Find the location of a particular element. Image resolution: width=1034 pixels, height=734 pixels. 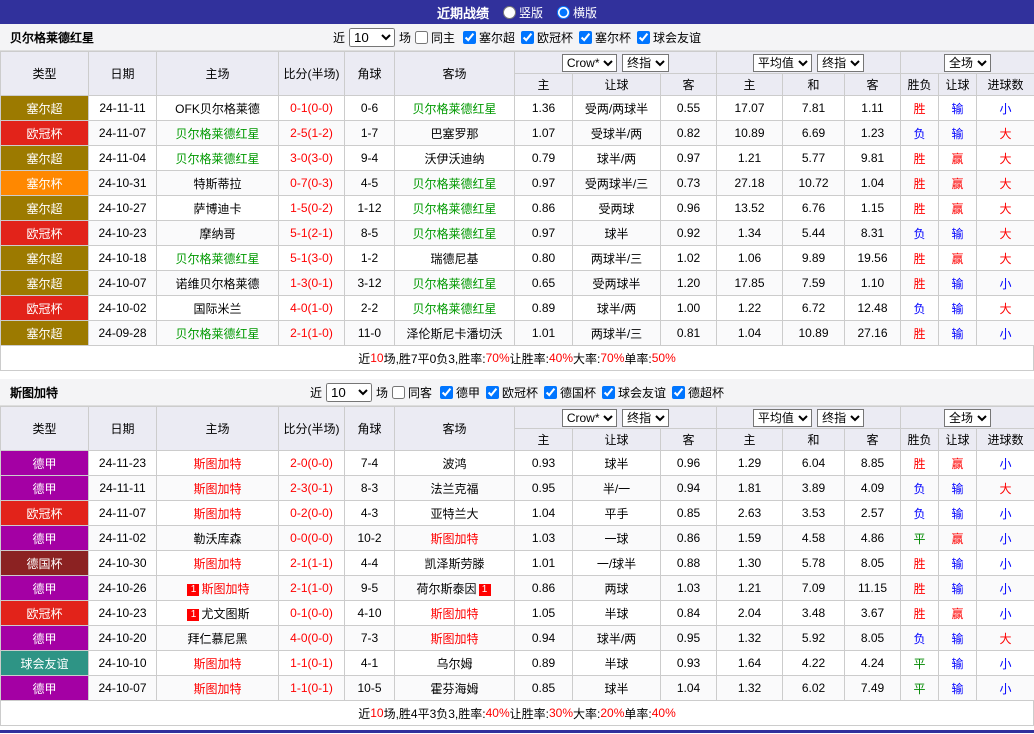

away-team-link: 法兰克福 is located at coordinates (454, 489).